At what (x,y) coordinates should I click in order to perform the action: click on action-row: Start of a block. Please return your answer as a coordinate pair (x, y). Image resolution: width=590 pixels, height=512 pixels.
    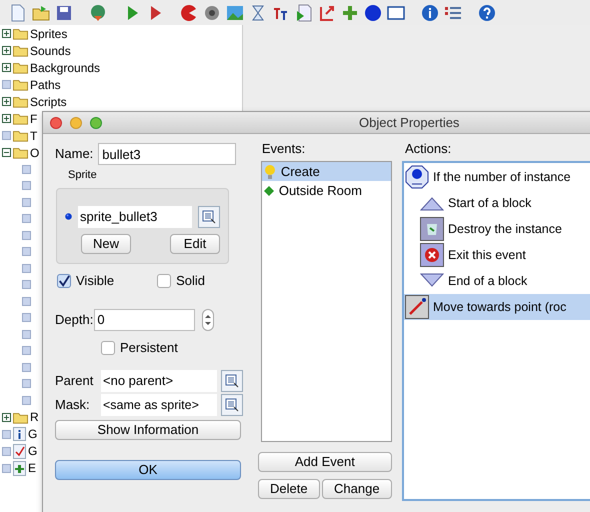
    Looking at the image, I should click on (497, 203).